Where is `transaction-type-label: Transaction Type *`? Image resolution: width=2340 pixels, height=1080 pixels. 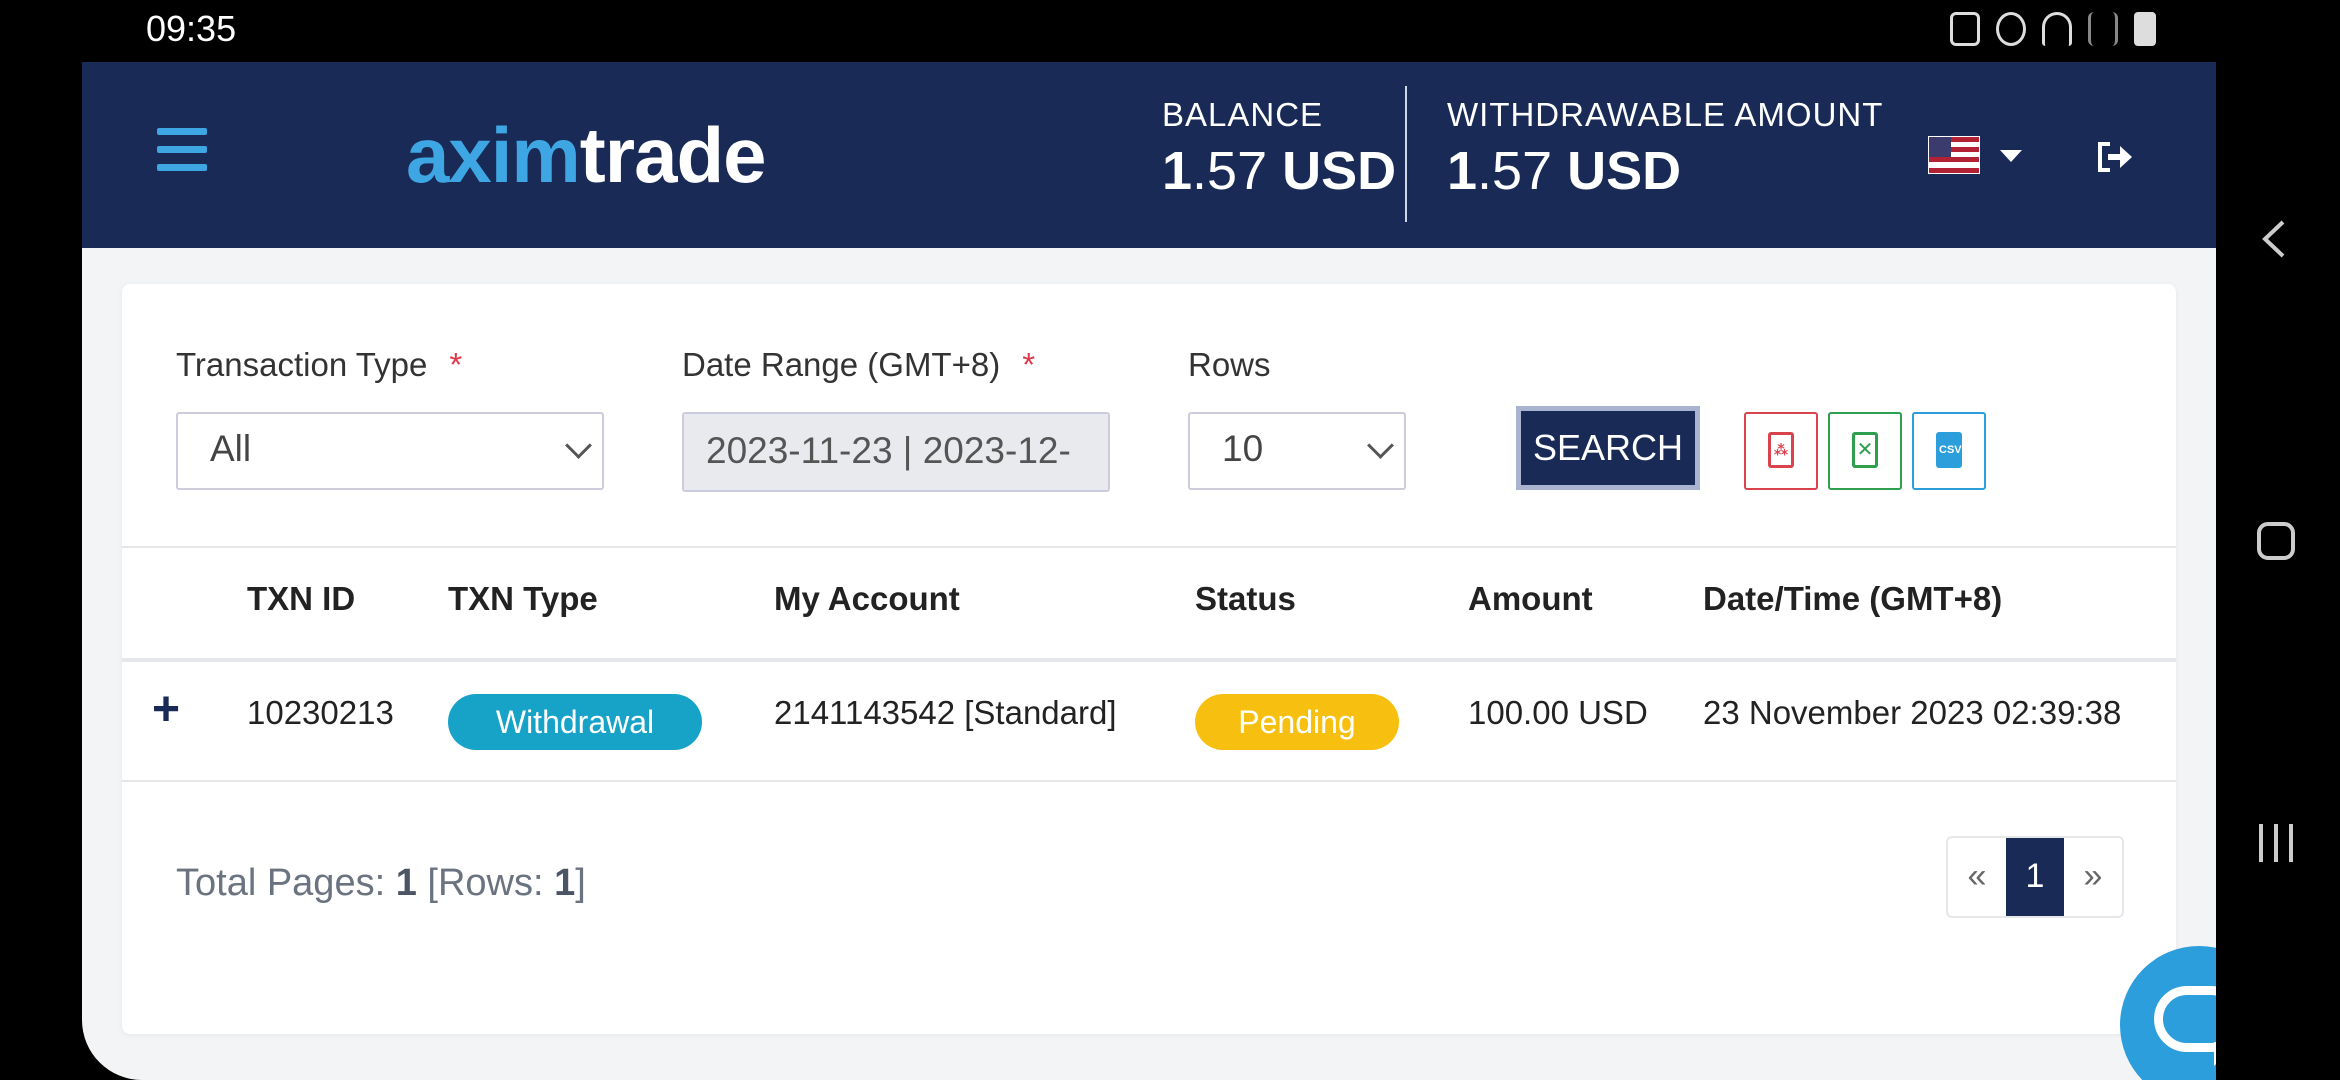
transaction-type-label: Transaction Type * is located at coordinates (319, 365).